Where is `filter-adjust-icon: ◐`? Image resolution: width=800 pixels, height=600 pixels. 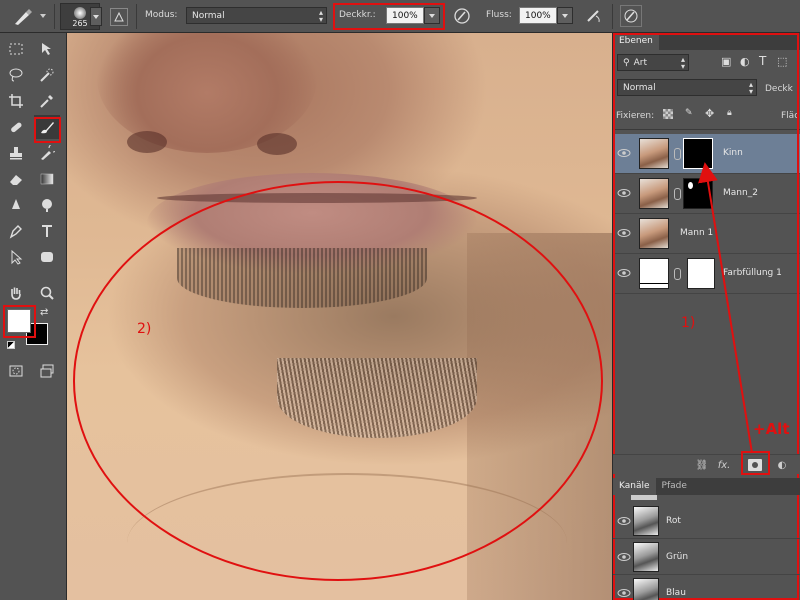 filter-adjust-icon: ◐ is located at coordinates (745, 61).